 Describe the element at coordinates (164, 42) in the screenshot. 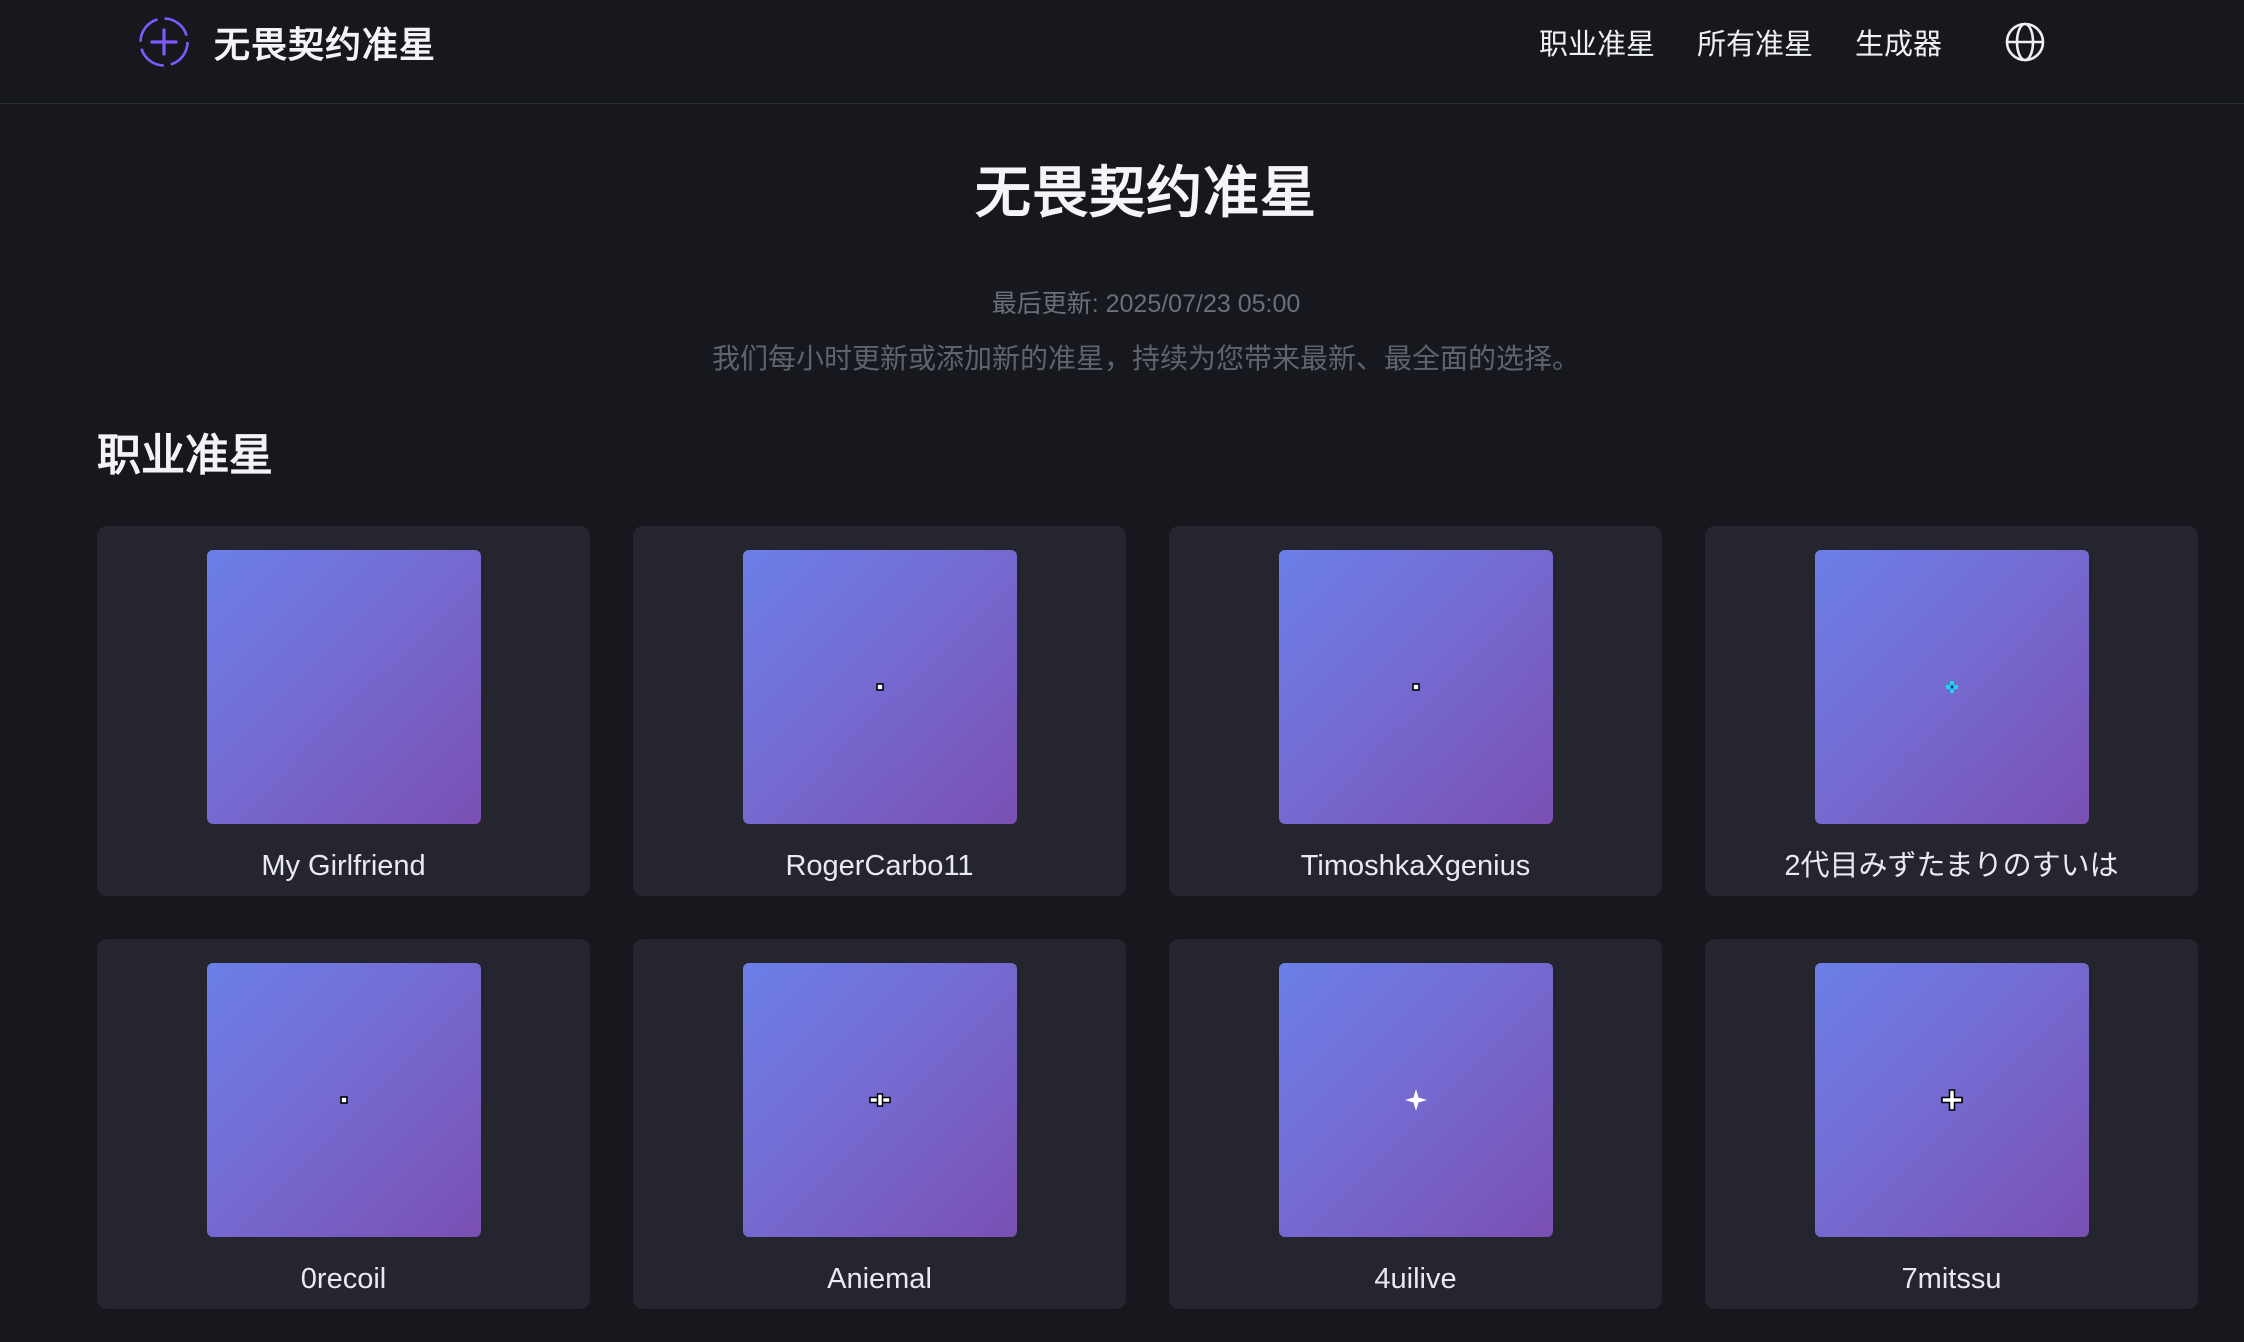

I see `crosshair-logo-icon` at that location.